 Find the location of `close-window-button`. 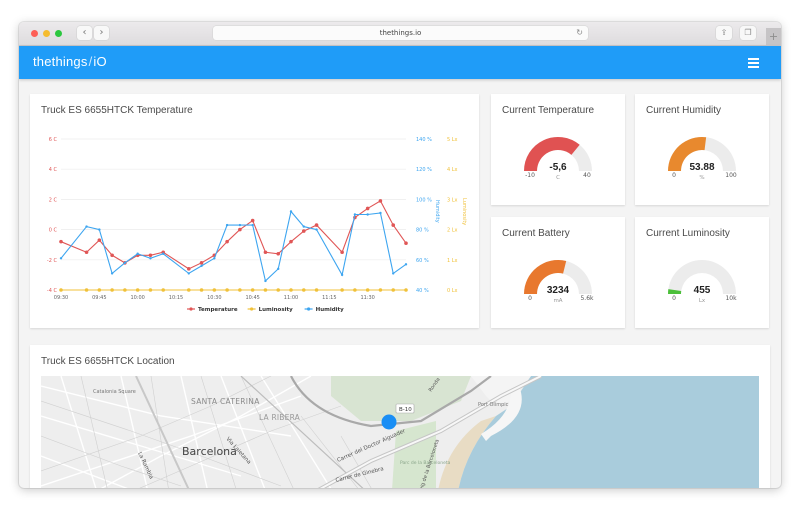

close-window-button is located at coordinates (34, 33).